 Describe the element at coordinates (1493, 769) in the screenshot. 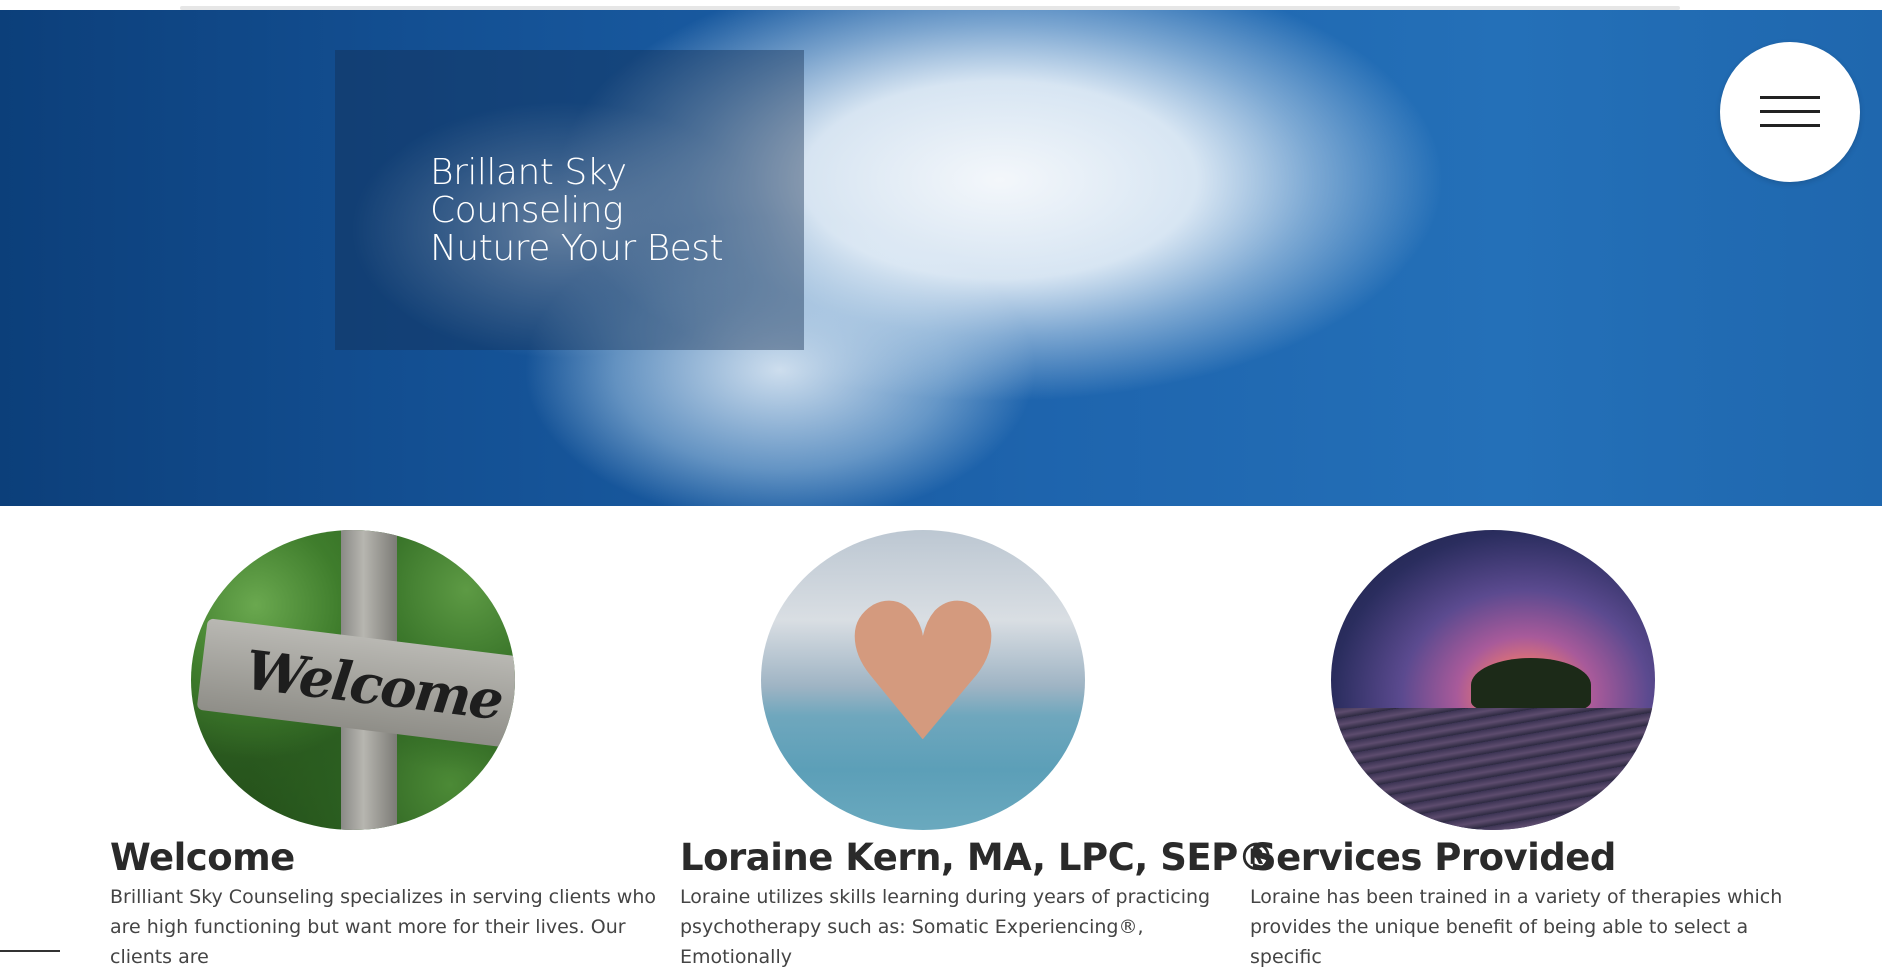

I see `tidal-flat` at that location.